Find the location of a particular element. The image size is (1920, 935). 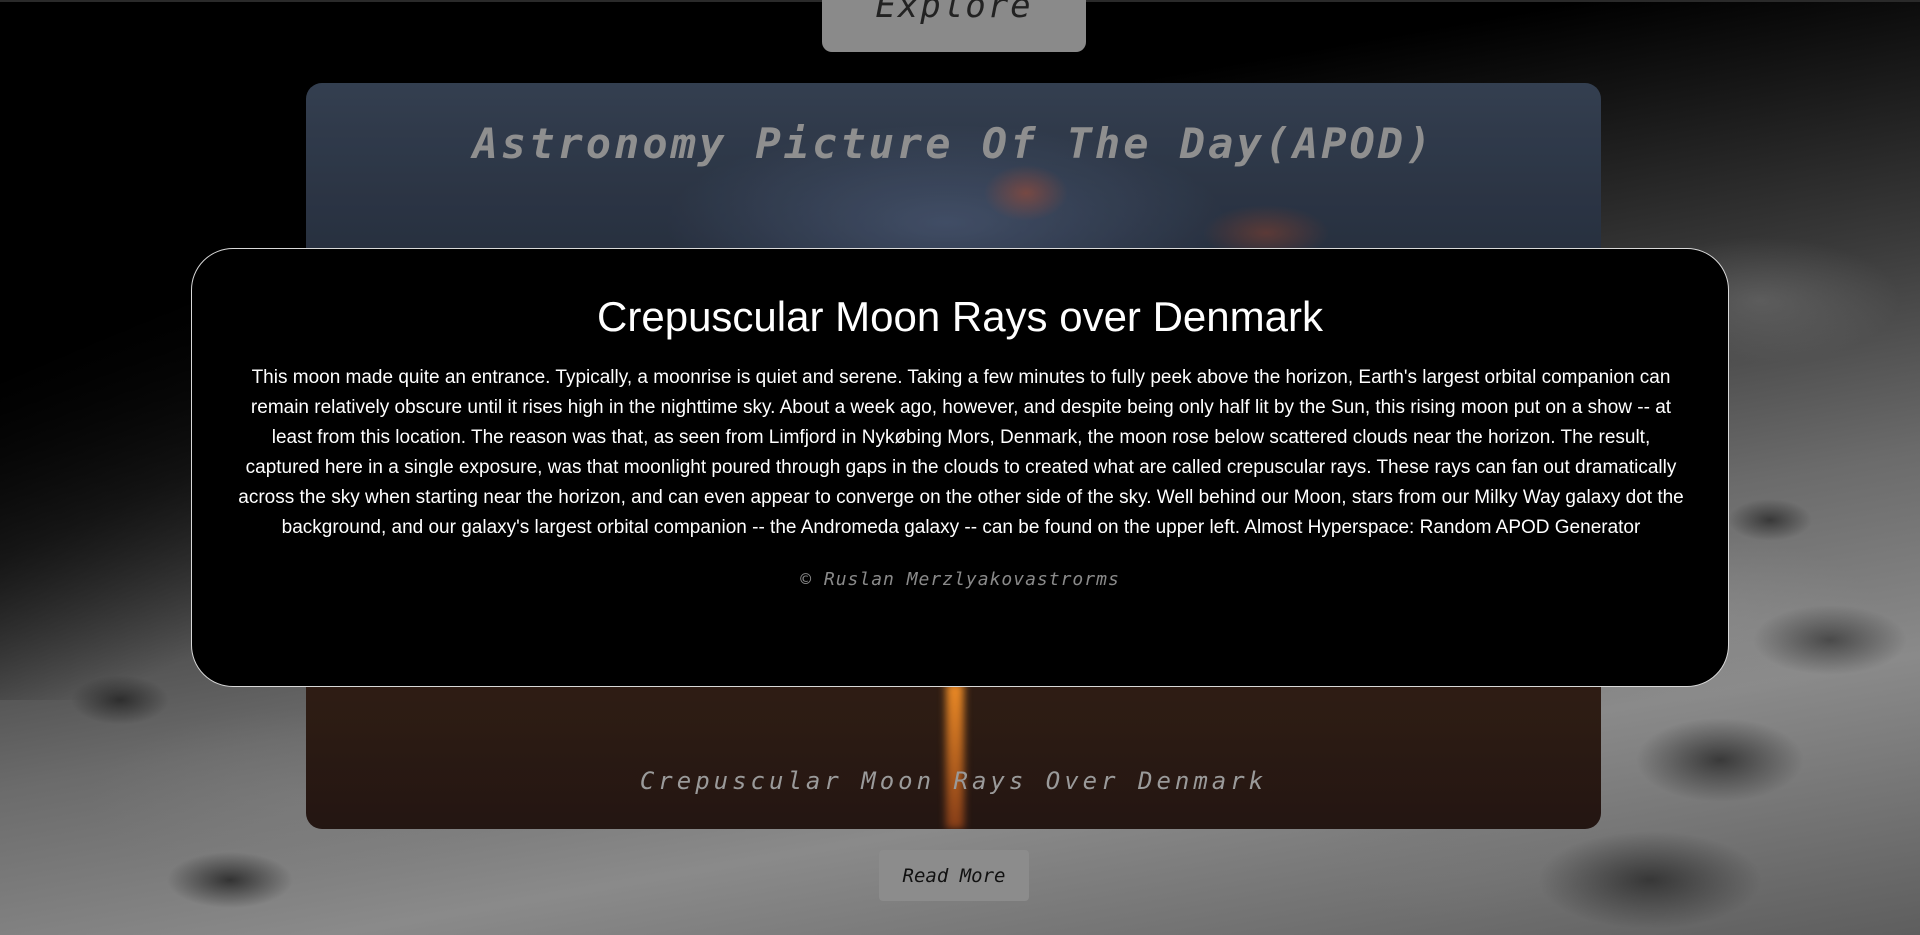

modal-title: Crepuscular Moon Rays over Denmark is located at coordinates (960, 316).